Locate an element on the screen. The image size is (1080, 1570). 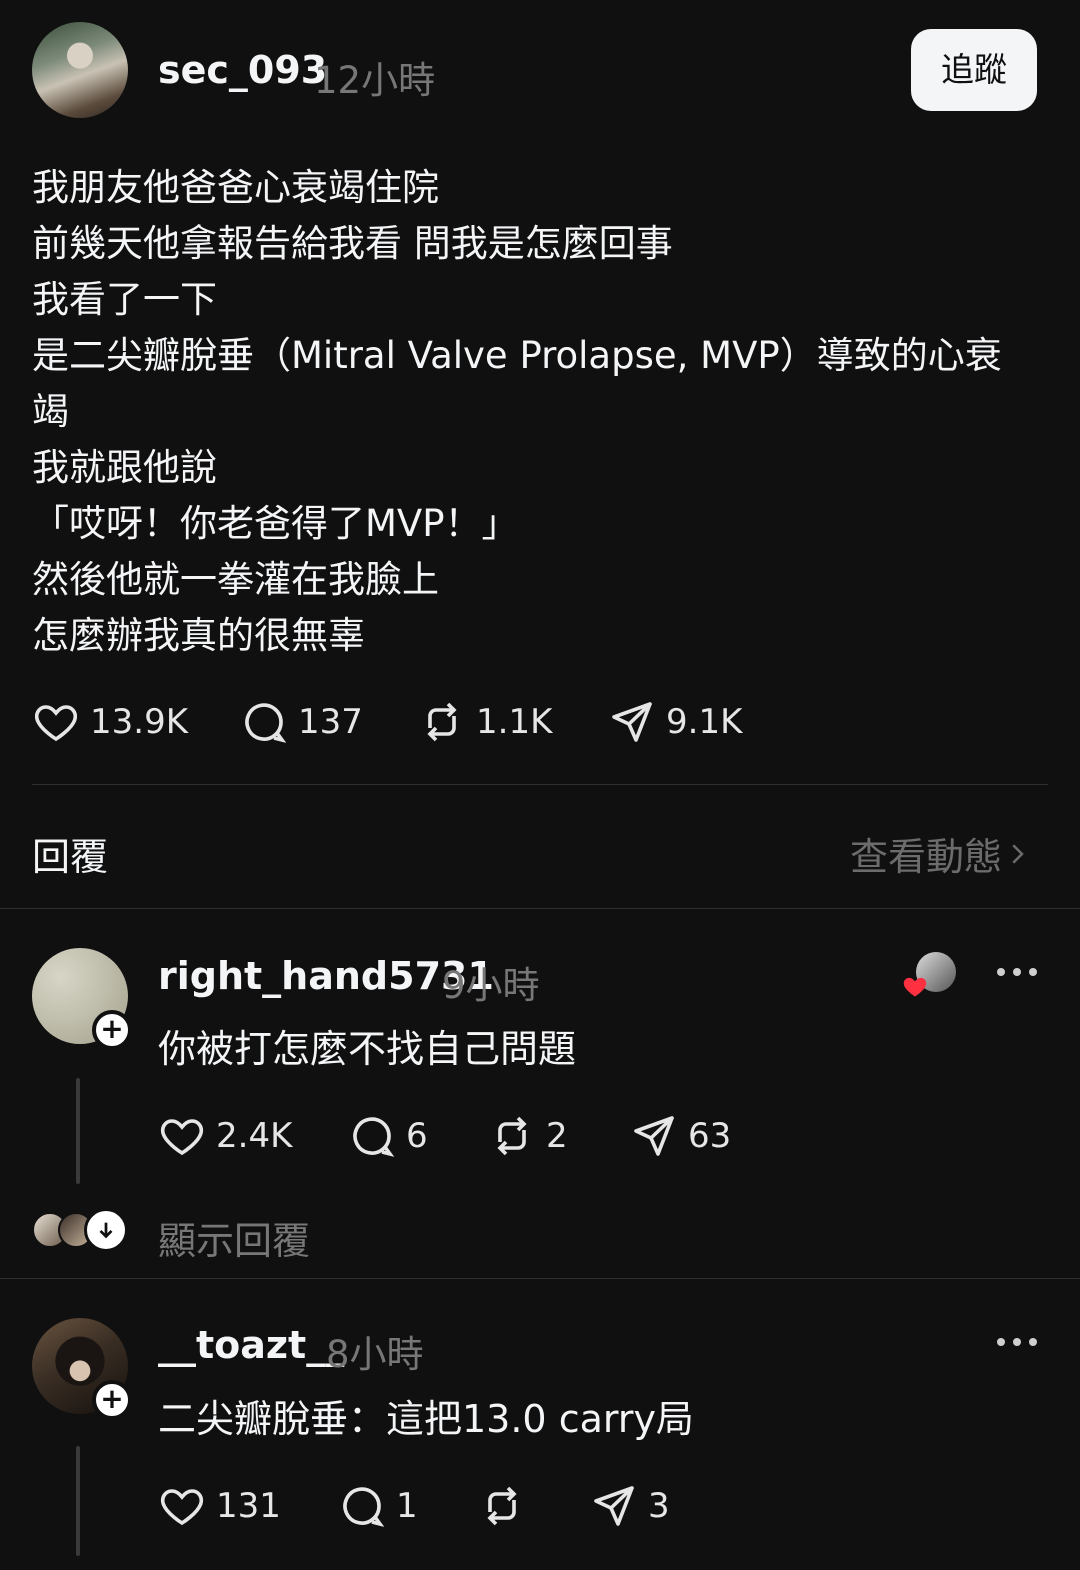
like-button: 131 is located at coordinates (219, 1506).